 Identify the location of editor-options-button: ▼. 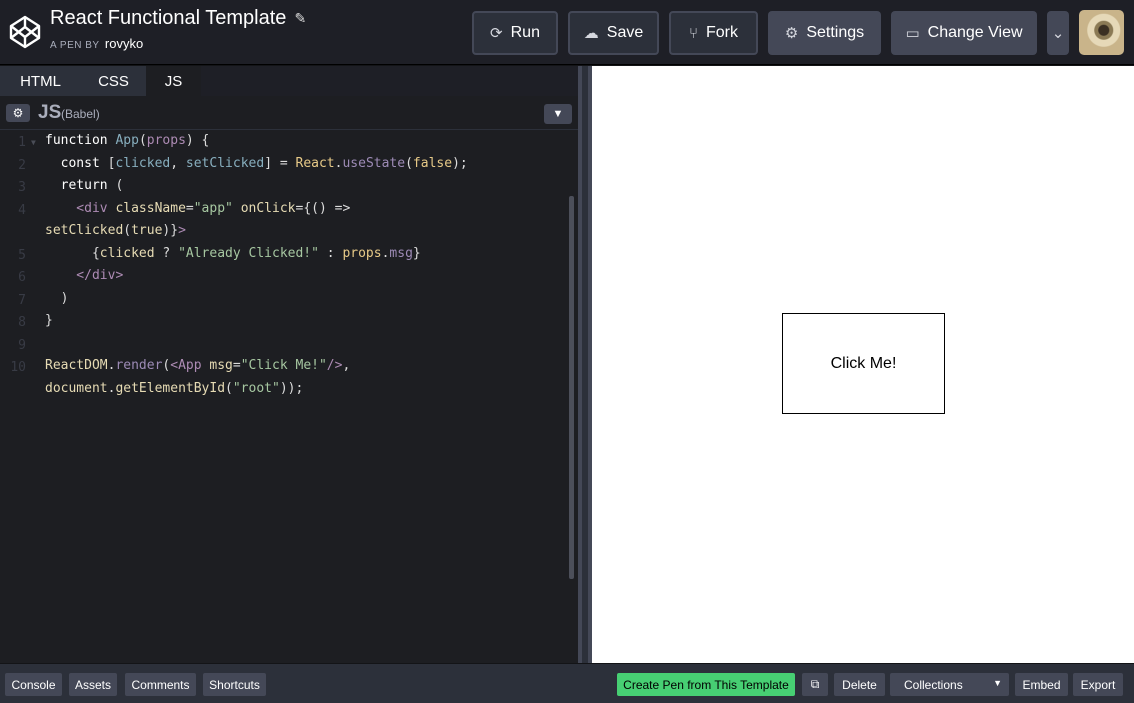
(558, 114).